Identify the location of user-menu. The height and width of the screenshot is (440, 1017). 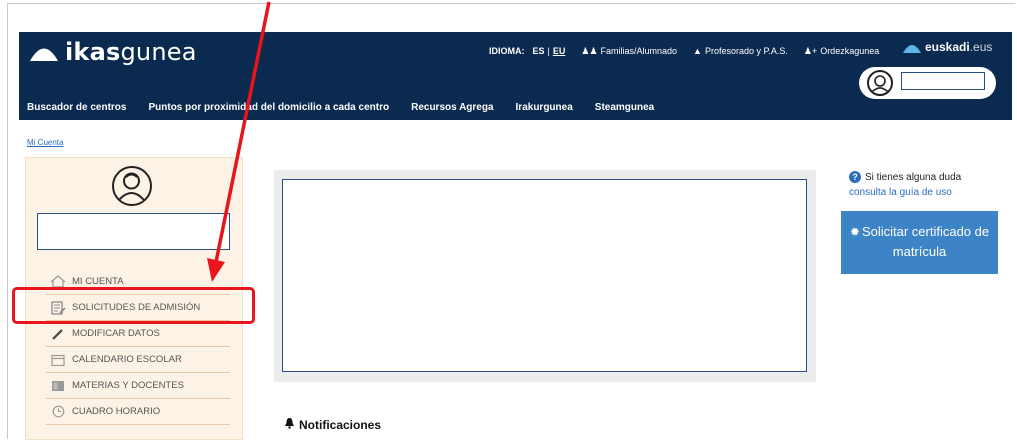
(927, 83).